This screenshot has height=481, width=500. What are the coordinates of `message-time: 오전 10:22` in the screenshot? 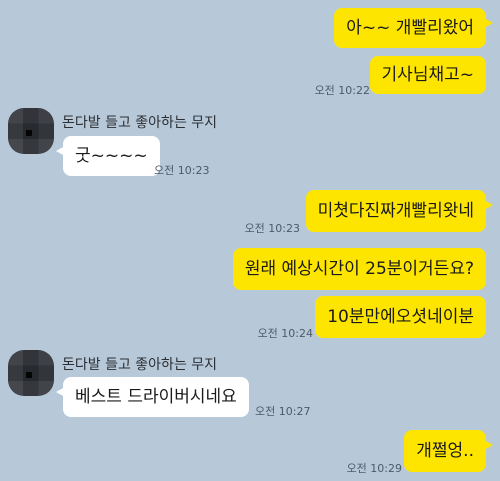 It's located at (342, 90).